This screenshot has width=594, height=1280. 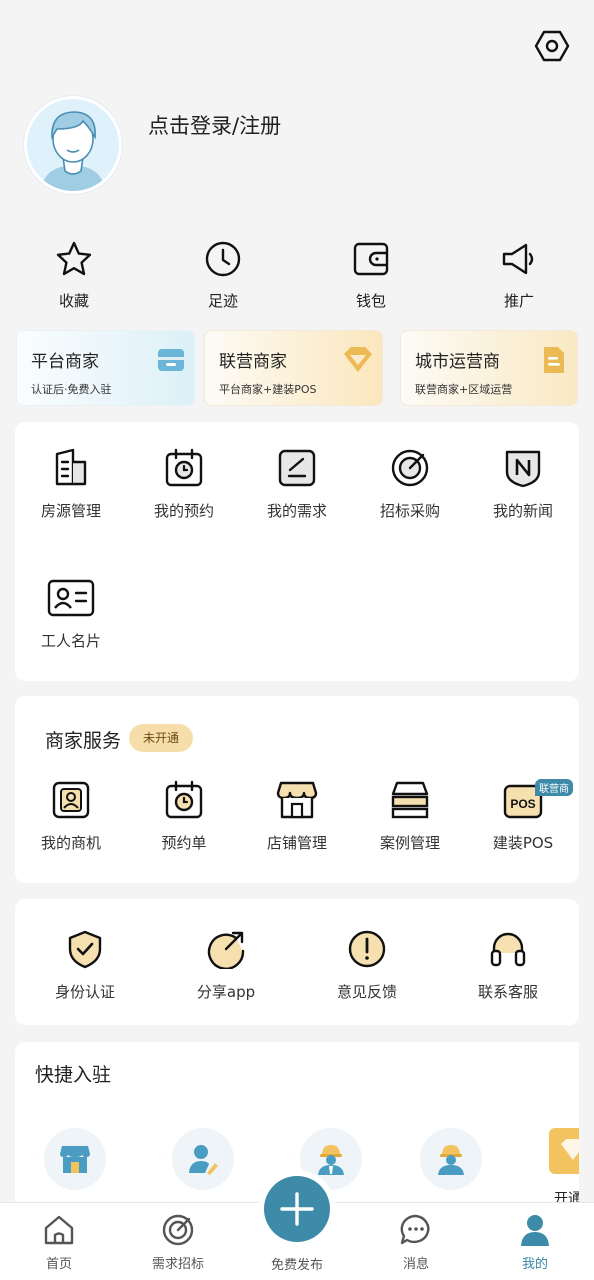 I want to click on tab-label: 消息, so click(x=415, y=1264).